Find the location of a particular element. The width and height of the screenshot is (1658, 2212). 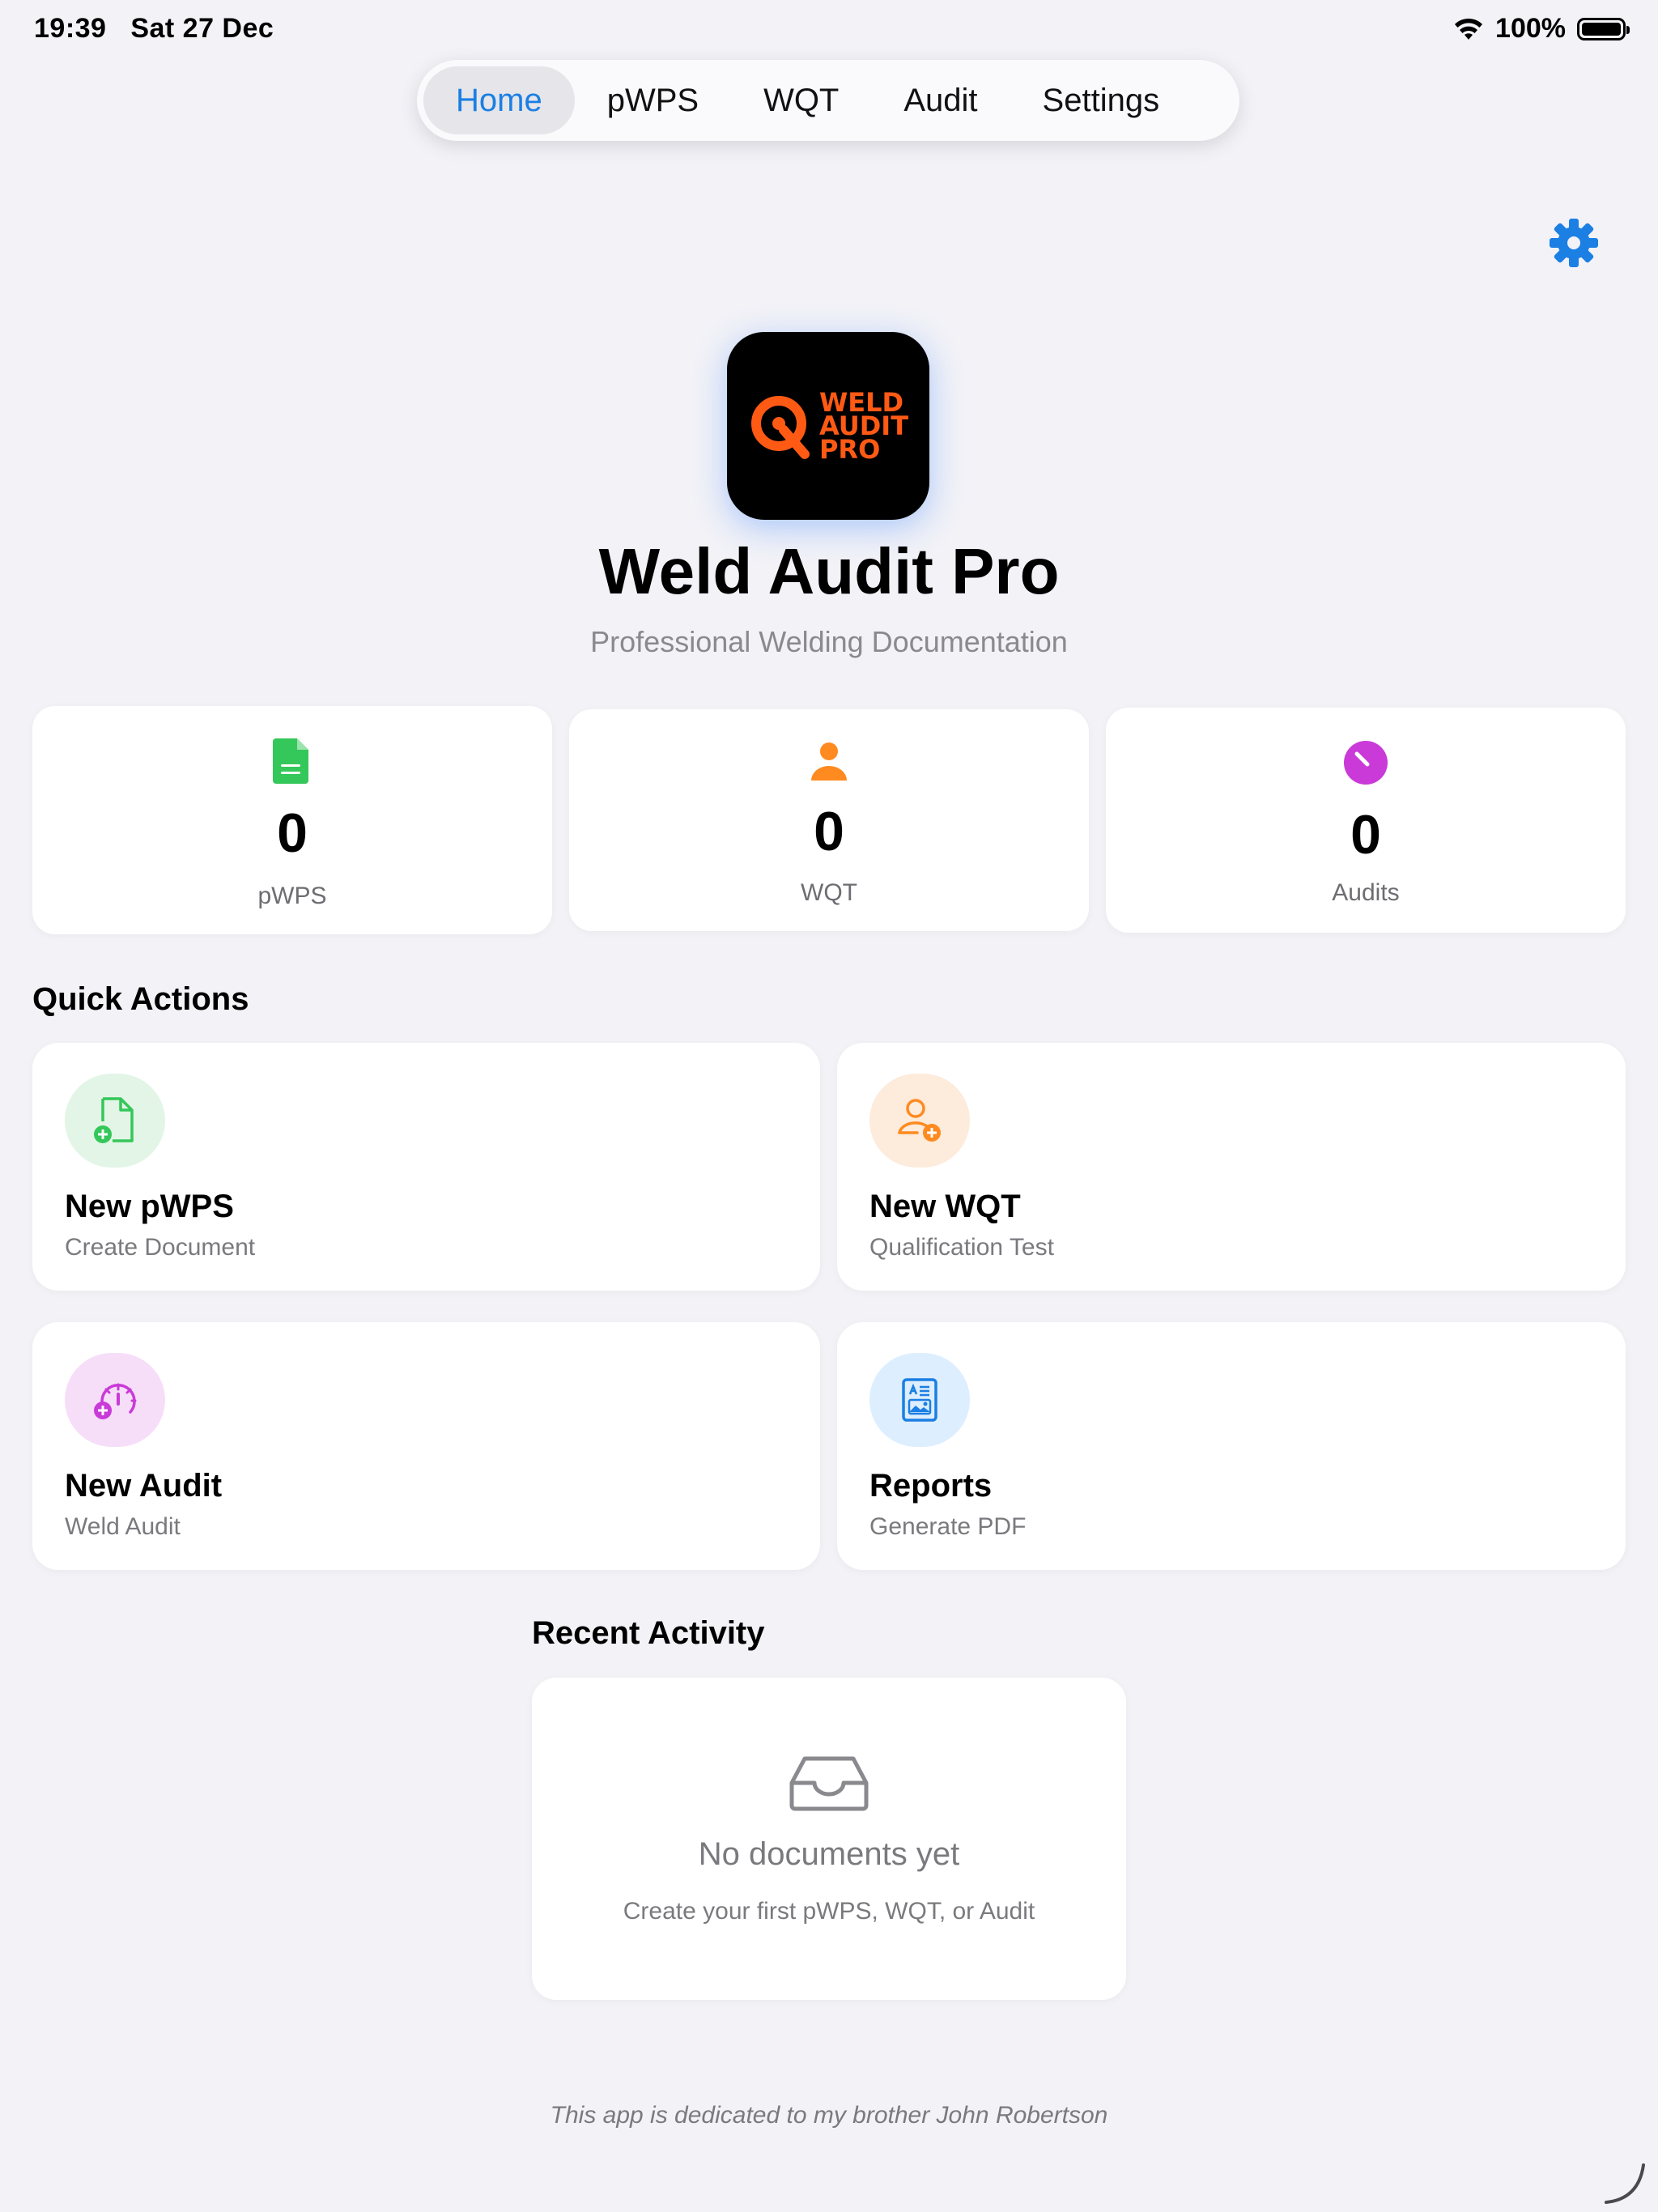

stat-label: pWPS is located at coordinates (292, 896).